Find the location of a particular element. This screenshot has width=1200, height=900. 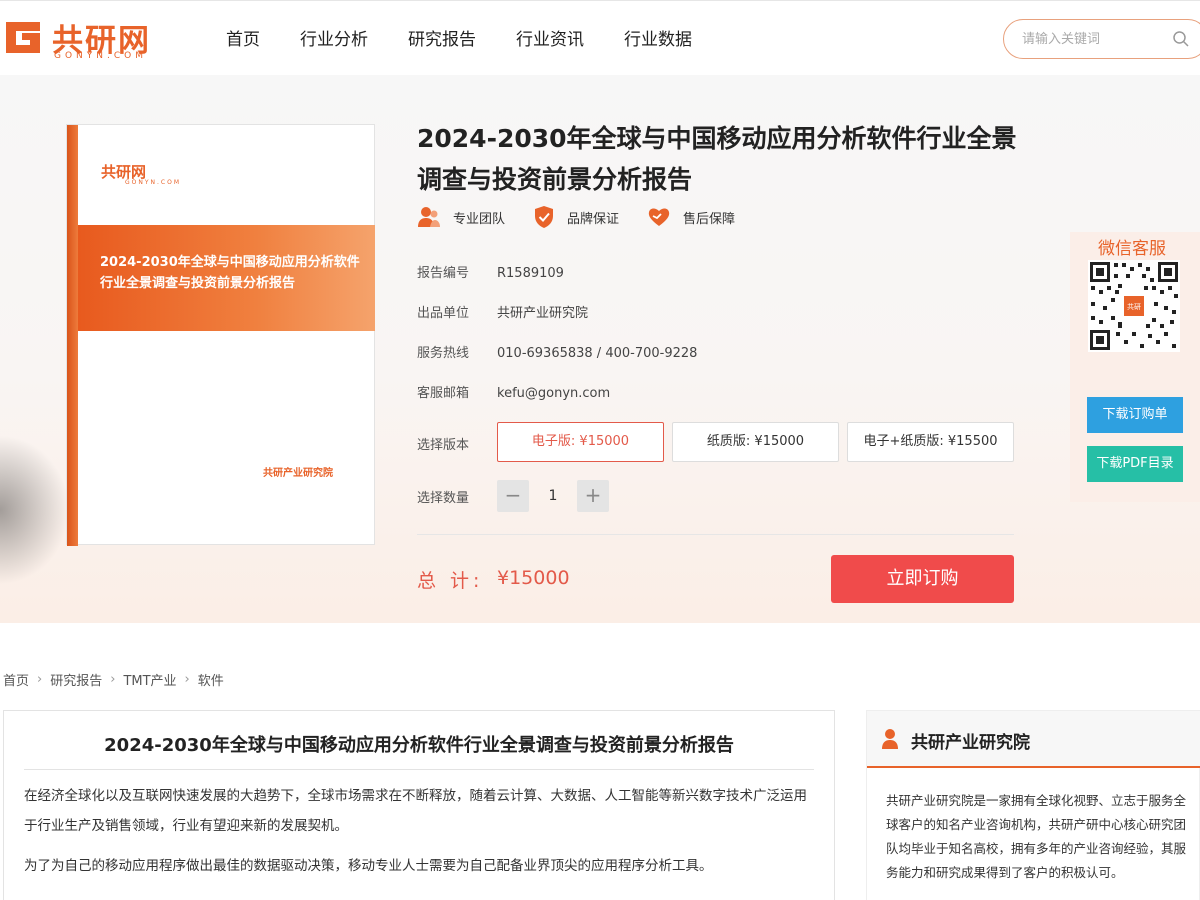

download-pdf-toc-button: 下载PDF目录 is located at coordinates (1135, 464).